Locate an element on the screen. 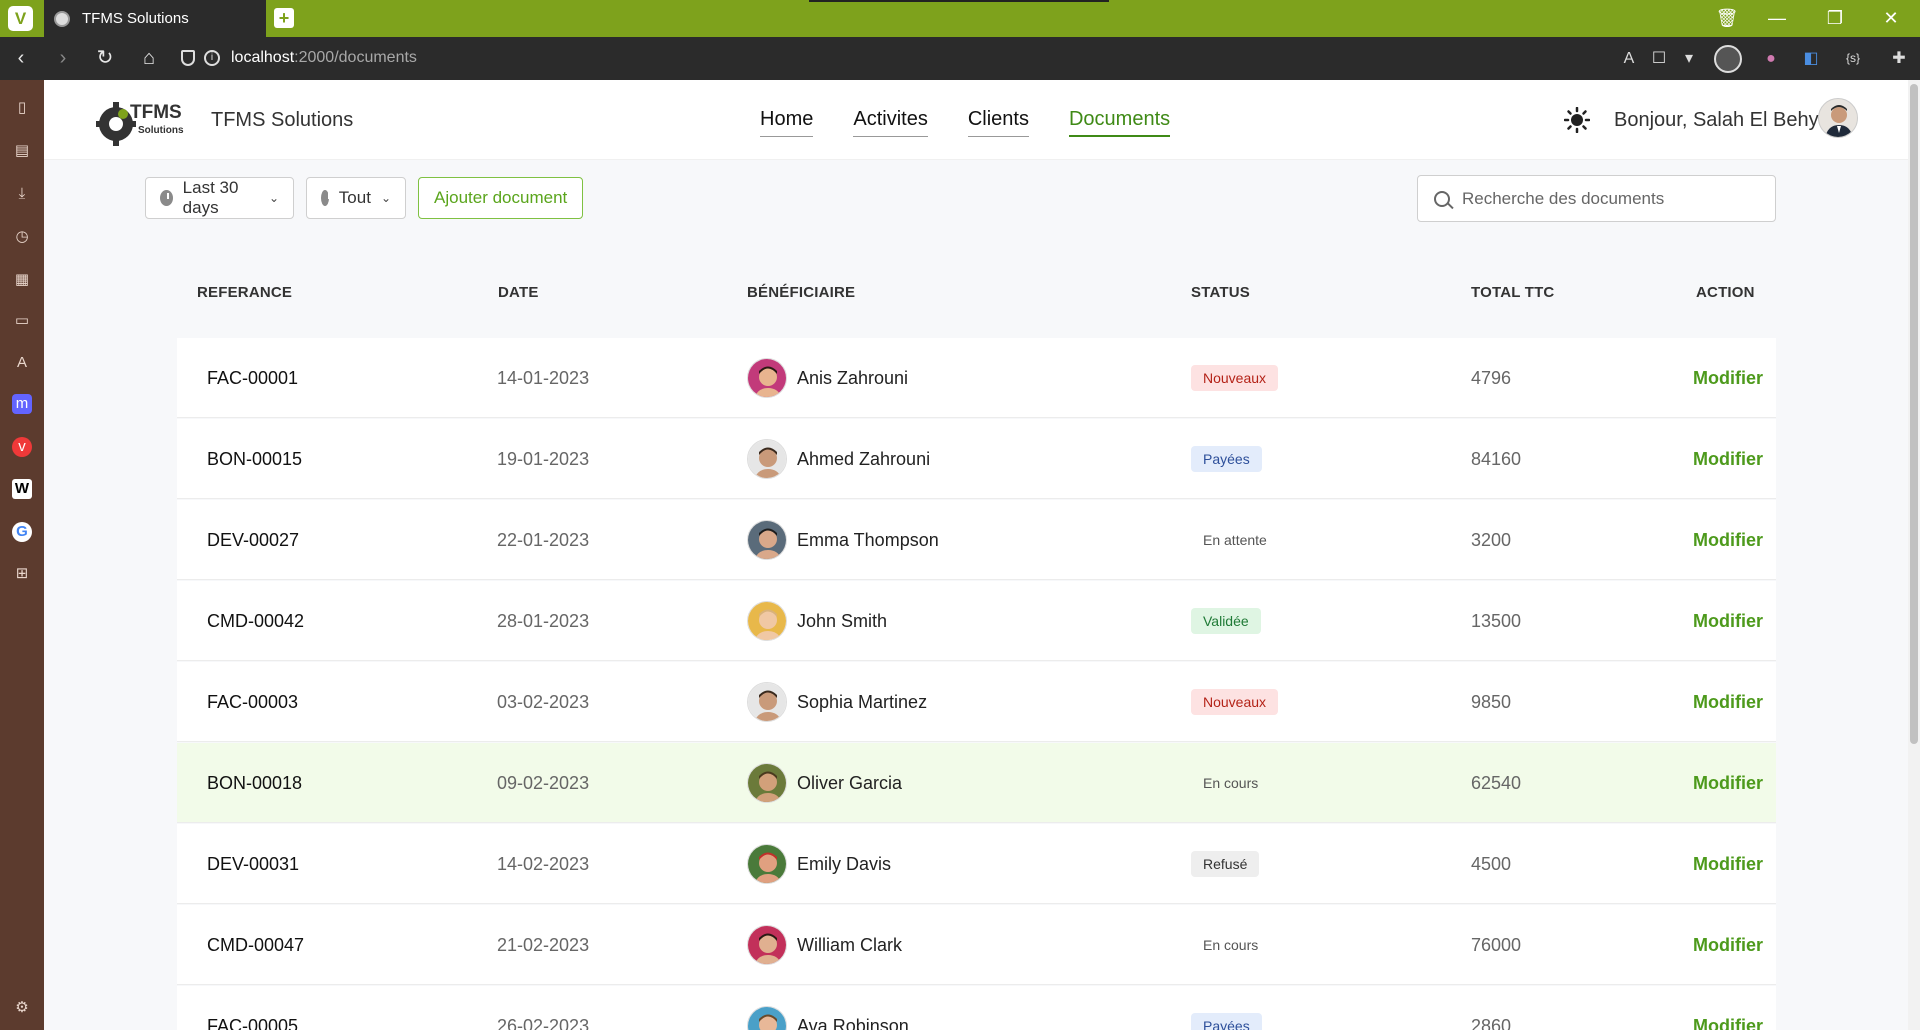 The width and height of the screenshot is (1920, 1030). tab-favicon-icon is located at coordinates (62, 18).